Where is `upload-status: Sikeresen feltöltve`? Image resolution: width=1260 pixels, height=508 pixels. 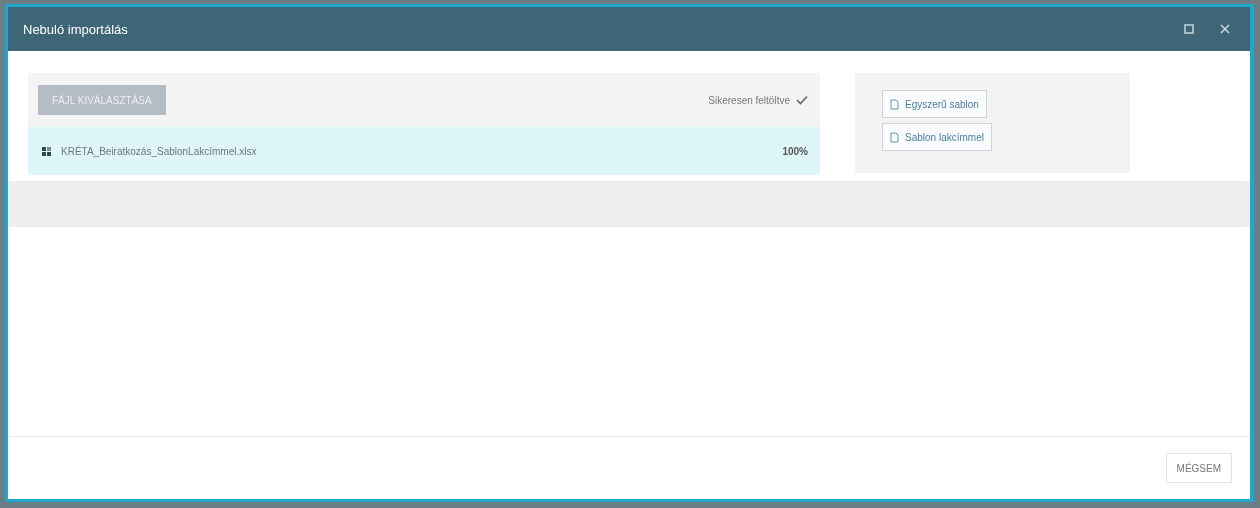
upload-status: Sikeresen feltöltve is located at coordinates (749, 100).